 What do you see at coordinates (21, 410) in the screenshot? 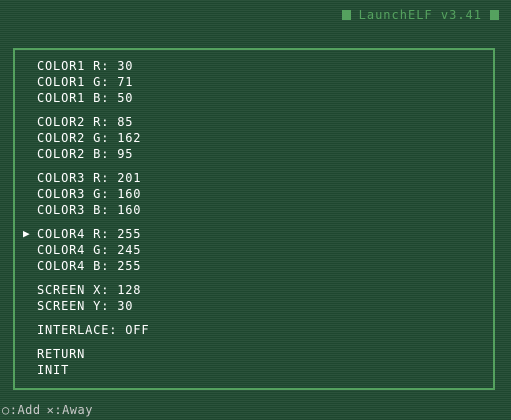
I see `circle-button-hint: ○:Add` at bounding box center [21, 410].